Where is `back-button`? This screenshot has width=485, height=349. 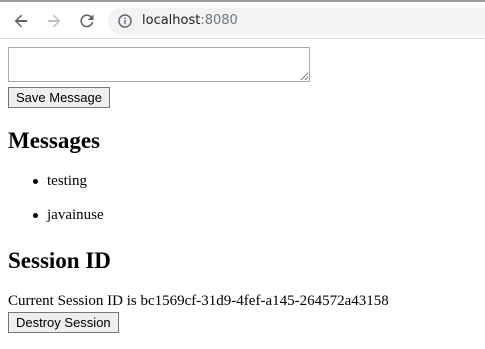 back-button is located at coordinates (21, 21).